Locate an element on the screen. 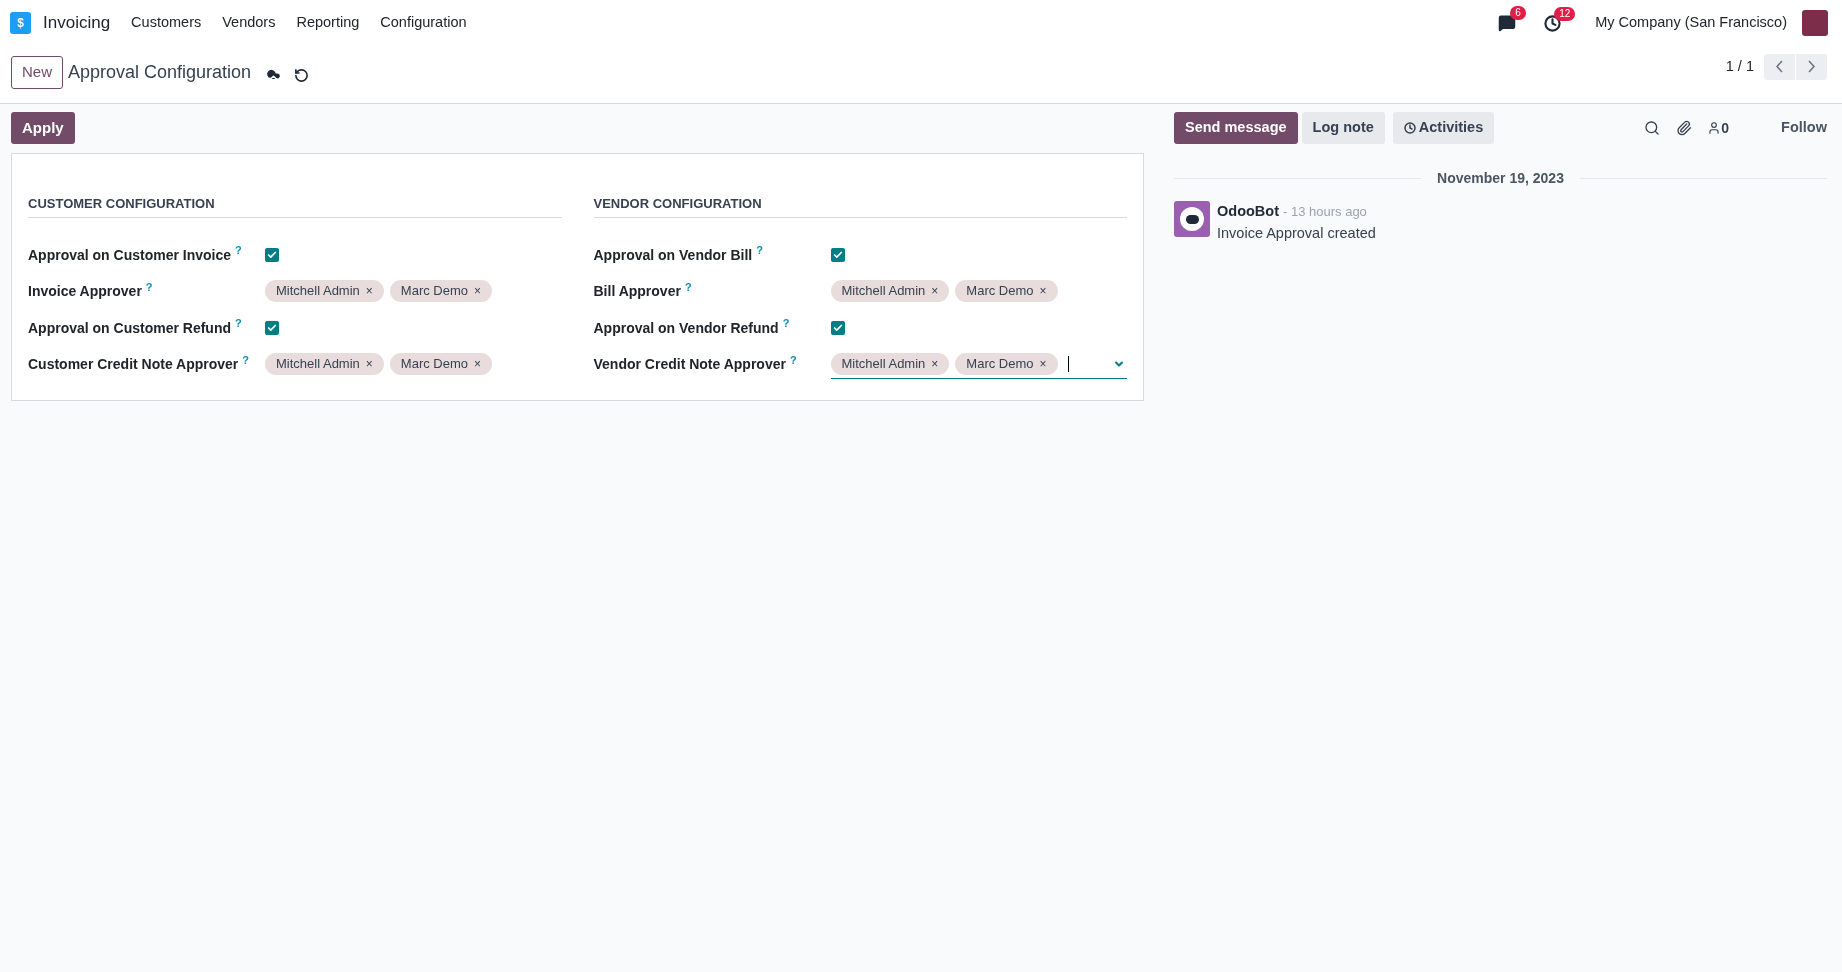  activities-button: Activities is located at coordinates (1443, 128).